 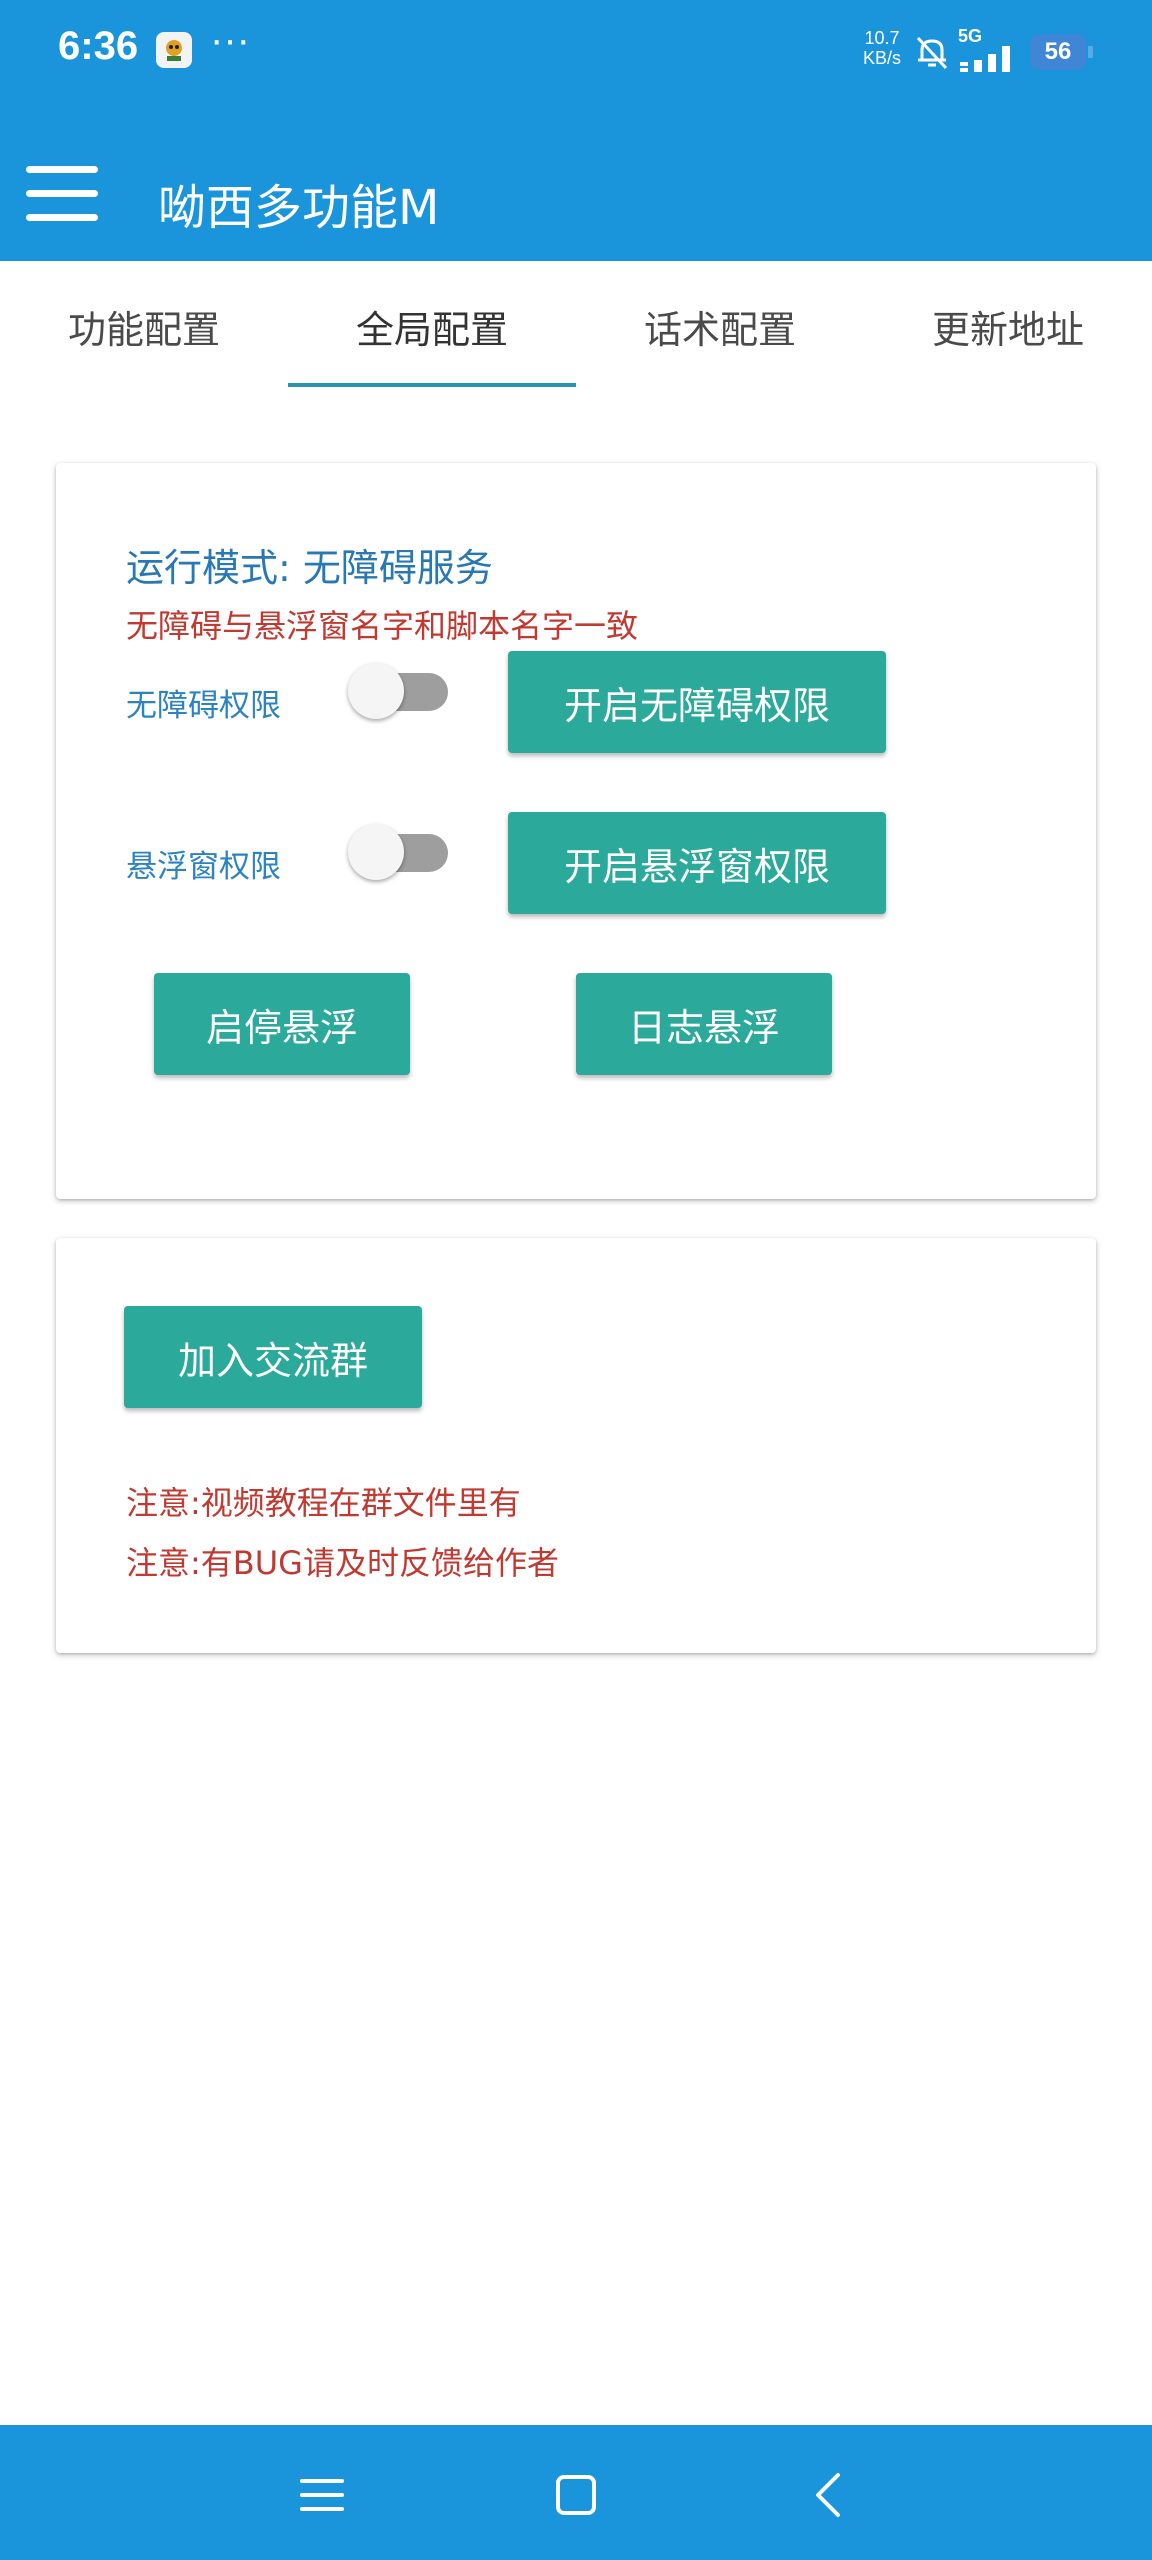 What do you see at coordinates (342, 1563) in the screenshot?
I see `note-bug-feedback: 注意:有BUG请及时反馈给作者` at bounding box center [342, 1563].